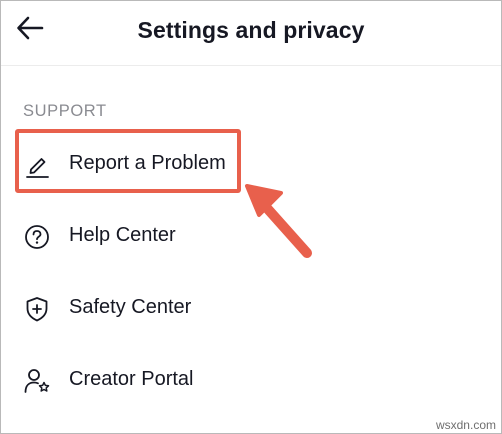 Image resolution: width=502 pixels, height=434 pixels. I want to click on section-label-support: SUPPORT, so click(65, 111).